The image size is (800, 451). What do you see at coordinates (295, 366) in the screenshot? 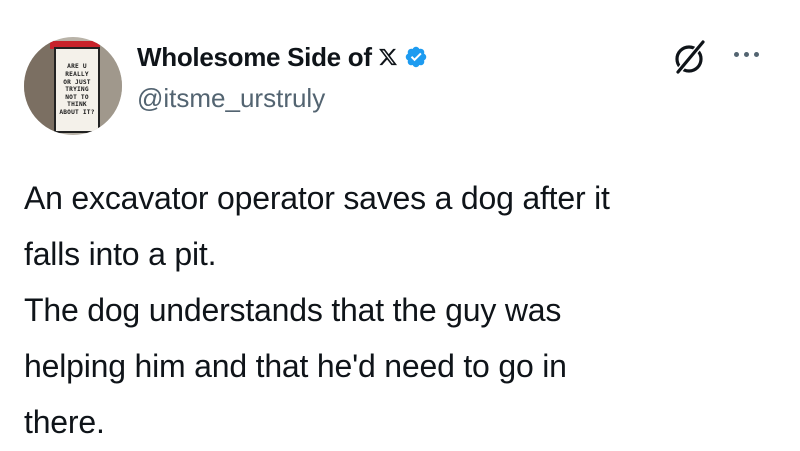
I see `tweet-text-line: helping him and that he'd need to go in` at bounding box center [295, 366].